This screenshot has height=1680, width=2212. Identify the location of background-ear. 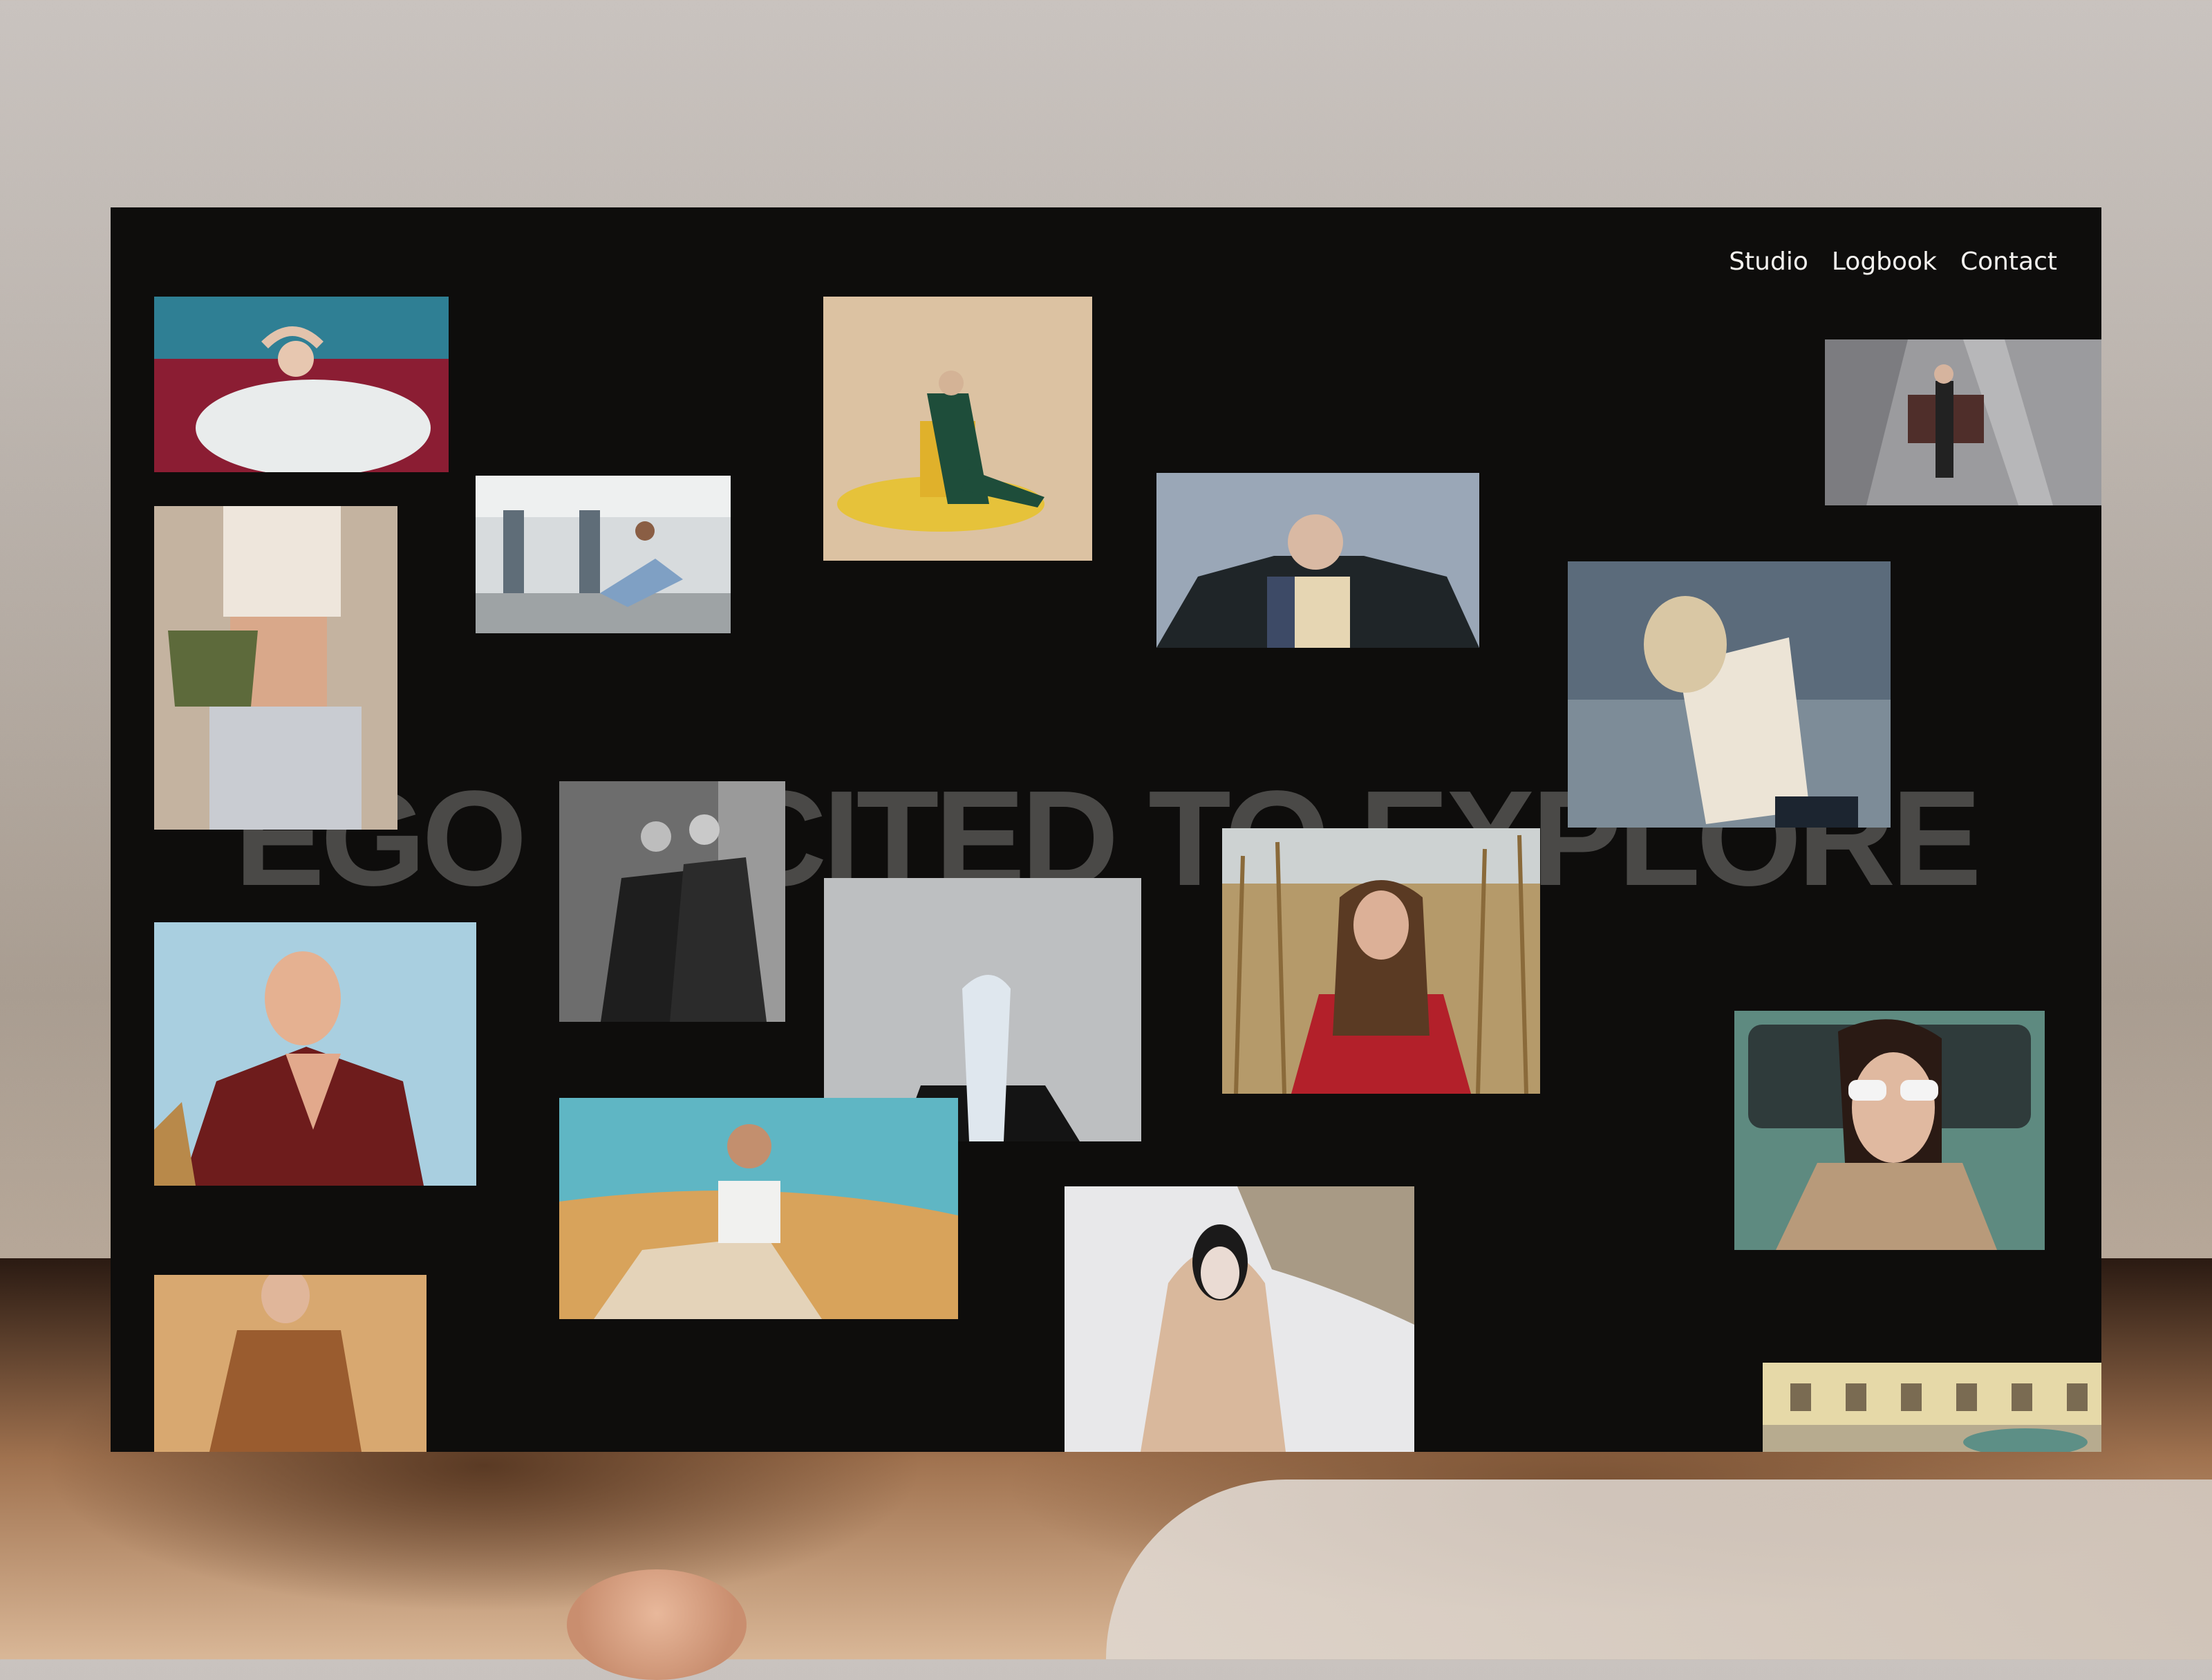
(657, 1624).